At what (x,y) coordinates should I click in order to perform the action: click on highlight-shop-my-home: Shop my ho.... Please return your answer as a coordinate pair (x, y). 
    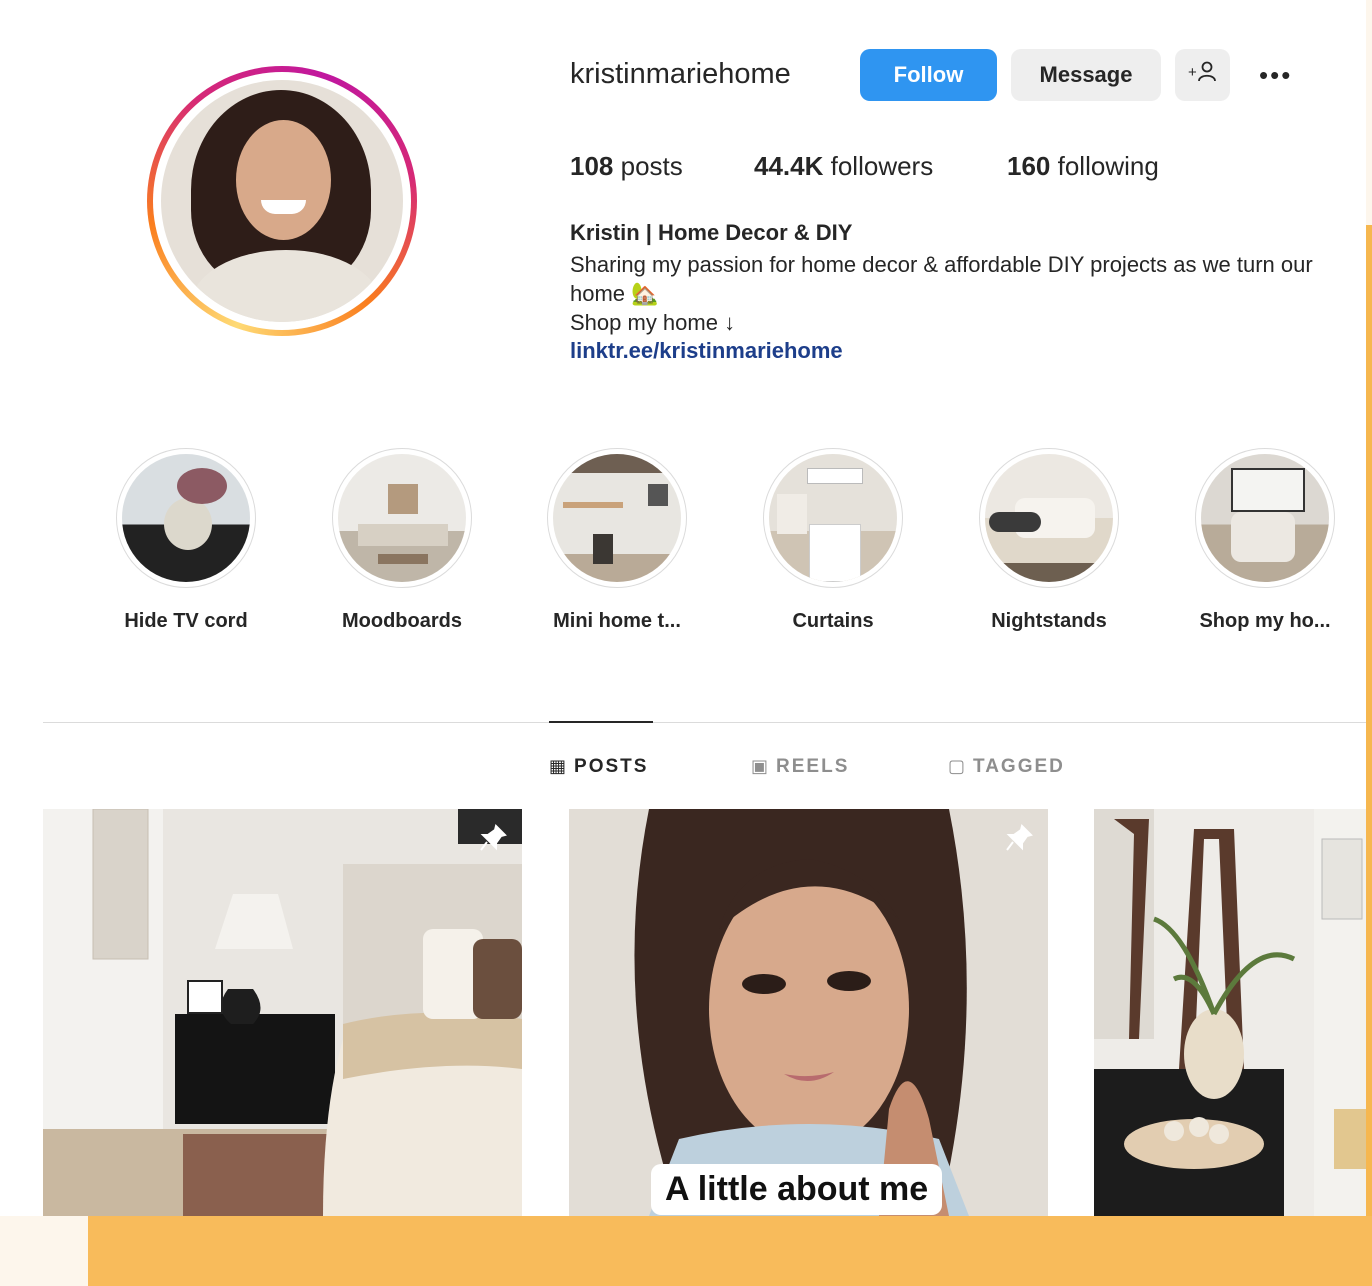
    Looking at the image, I should click on (1265, 540).